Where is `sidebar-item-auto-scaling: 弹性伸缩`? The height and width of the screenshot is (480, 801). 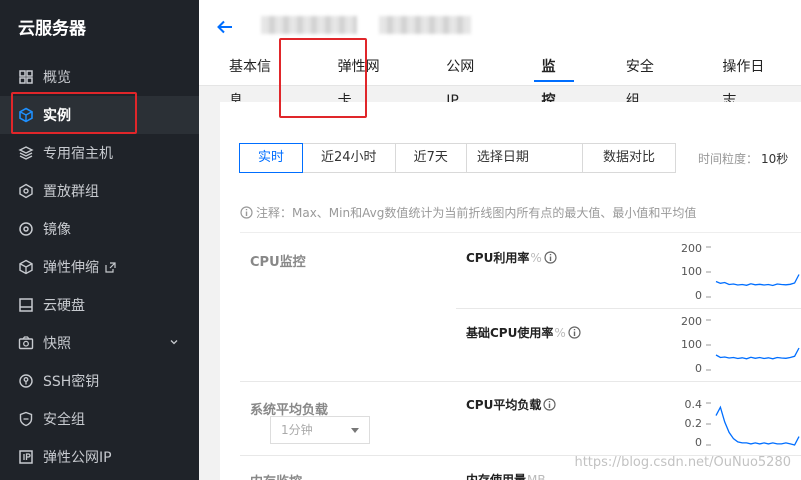 sidebar-item-auto-scaling: 弹性伸缩 is located at coordinates (99, 267).